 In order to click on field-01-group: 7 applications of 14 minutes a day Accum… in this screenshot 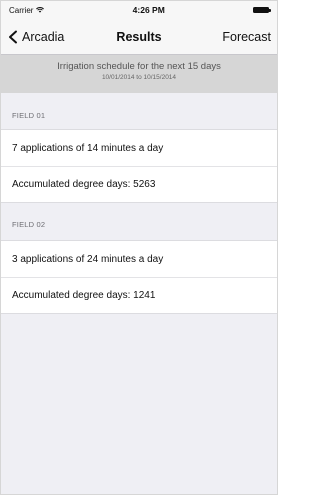, I will do `click(139, 166)`.